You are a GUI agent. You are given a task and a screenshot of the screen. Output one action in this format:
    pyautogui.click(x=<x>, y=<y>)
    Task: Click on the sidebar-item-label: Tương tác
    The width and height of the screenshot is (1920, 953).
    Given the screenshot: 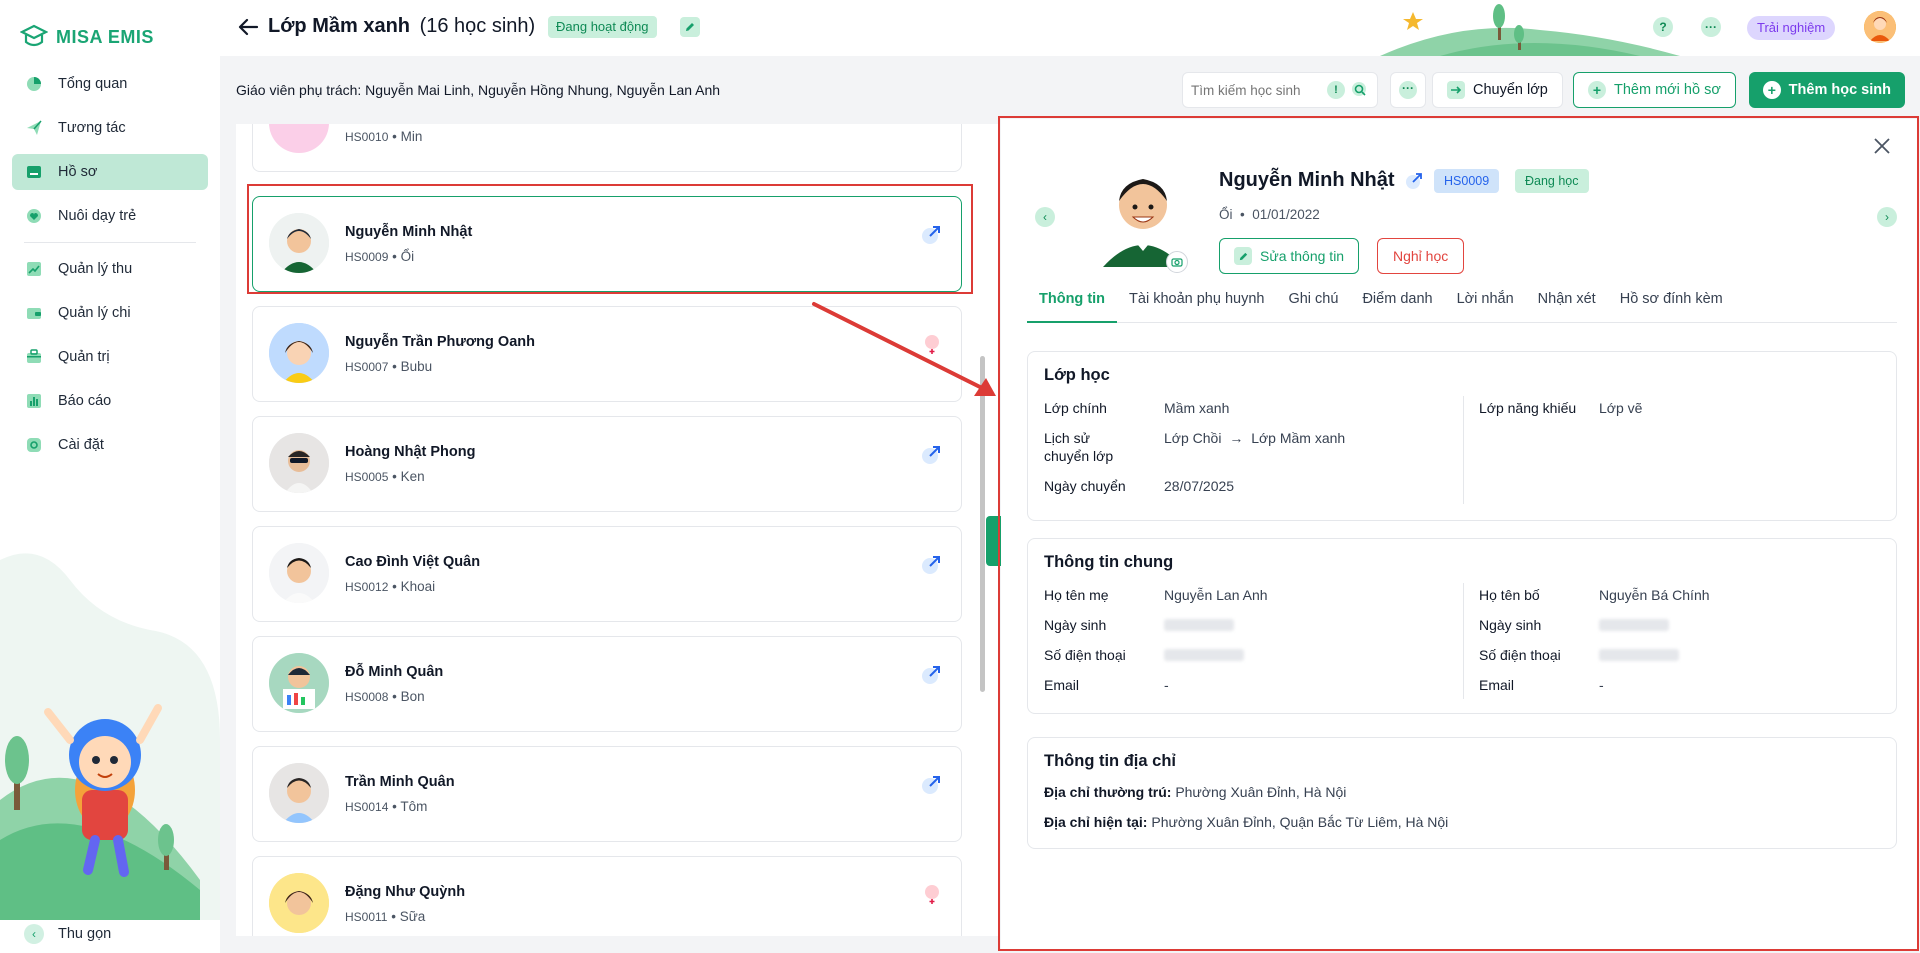 What is the action you would take?
    pyautogui.click(x=92, y=128)
    